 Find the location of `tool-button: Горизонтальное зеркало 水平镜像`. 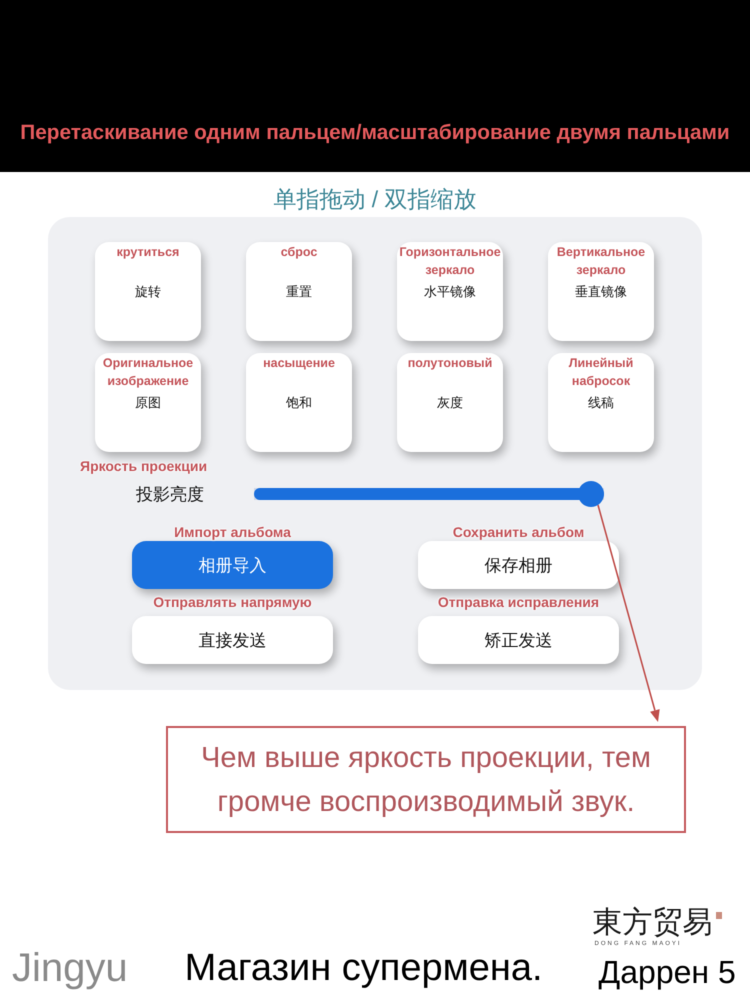

tool-button: Горизонтальное зеркало 水平镜像 is located at coordinates (450, 291).